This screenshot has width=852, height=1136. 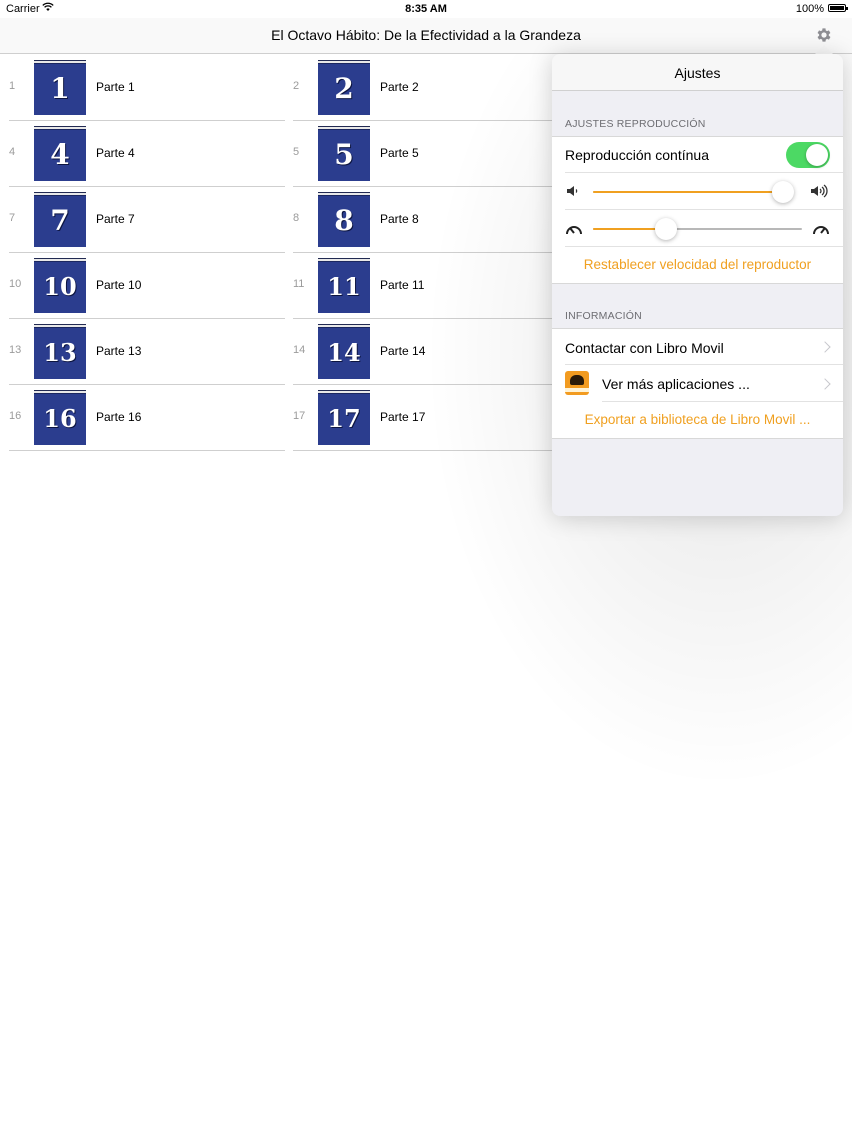 What do you see at coordinates (431, 219) in the screenshot?
I see `list-item: 8 8 Parte 8` at bounding box center [431, 219].